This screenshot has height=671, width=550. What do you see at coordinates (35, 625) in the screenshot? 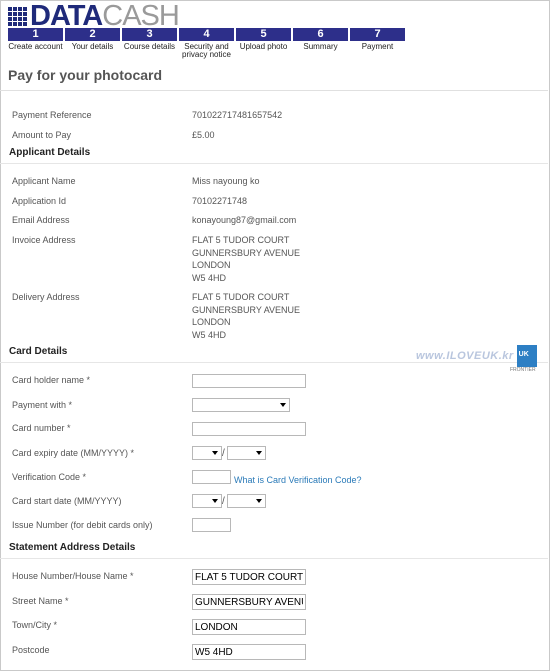
I see `town-label: Town/City *` at bounding box center [35, 625].